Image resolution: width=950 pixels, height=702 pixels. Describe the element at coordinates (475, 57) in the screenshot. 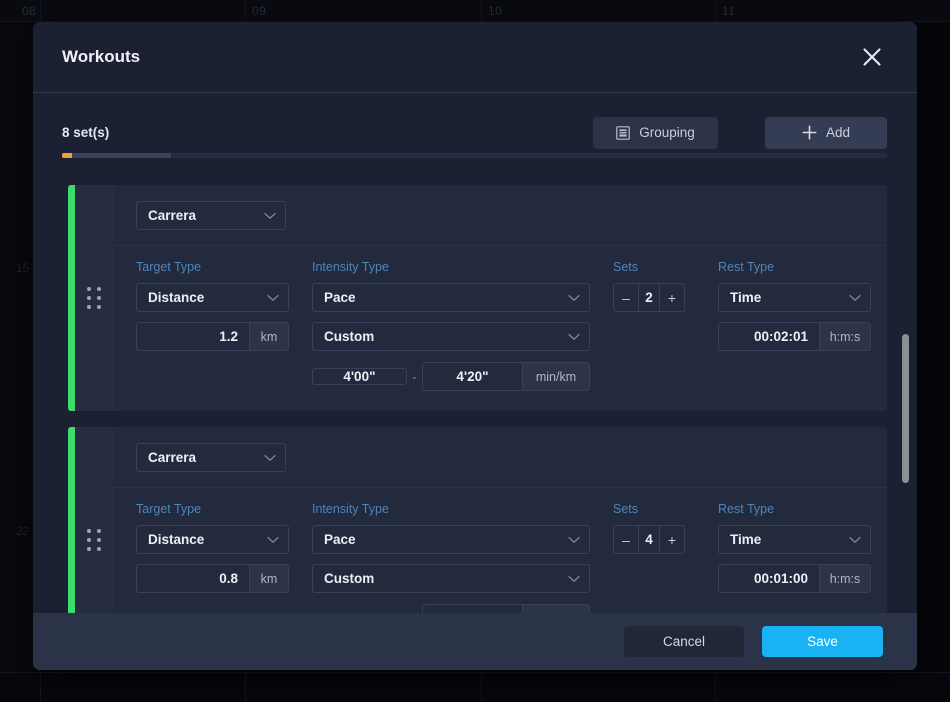

I see `modal-header: Workouts` at that location.